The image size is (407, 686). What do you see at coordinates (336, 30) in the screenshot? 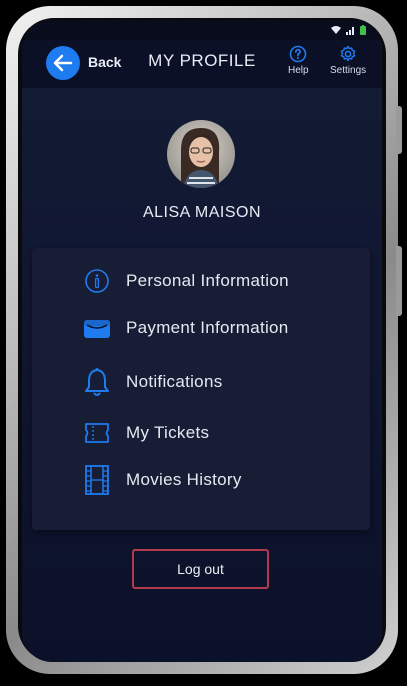
I see `wifi-icon` at bounding box center [336, 30].